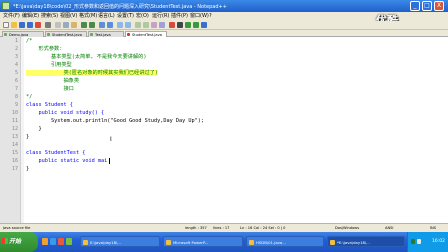  Describe the element at coordinates (14, 121) in the screenshot. I see `line-number: 11` at that location.